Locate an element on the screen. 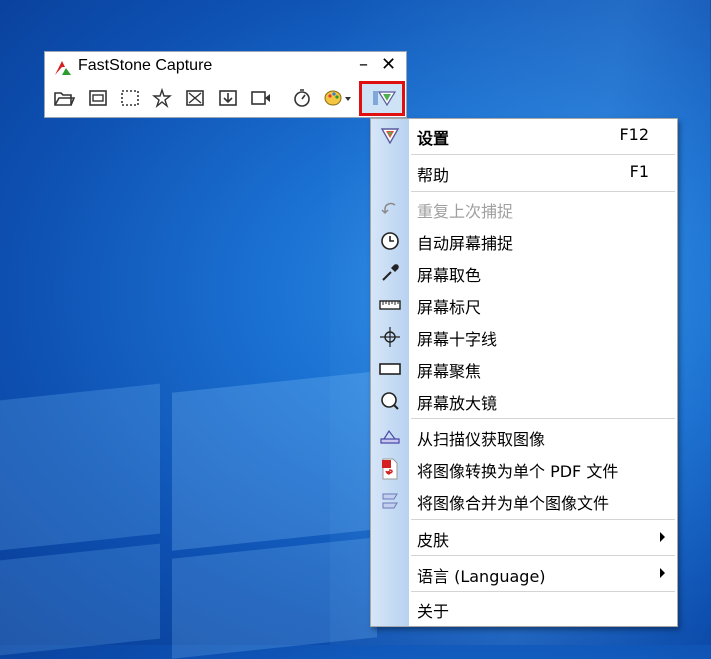  menu-item-settings: 设置 F12 is located at coordinates (524, 136).